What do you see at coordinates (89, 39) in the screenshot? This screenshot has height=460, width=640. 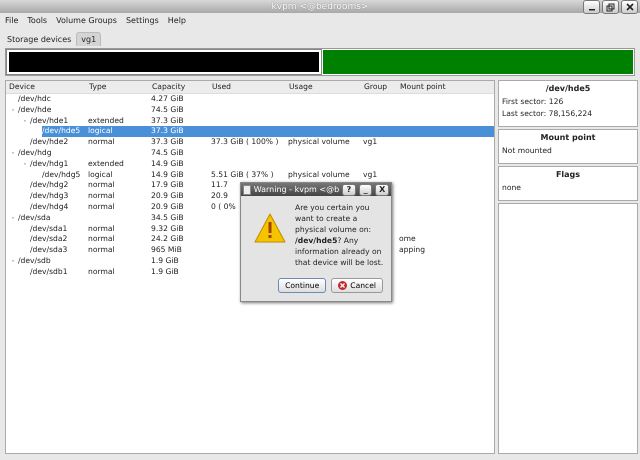 I see `tab: vg1` at bounding box center [89, 39].